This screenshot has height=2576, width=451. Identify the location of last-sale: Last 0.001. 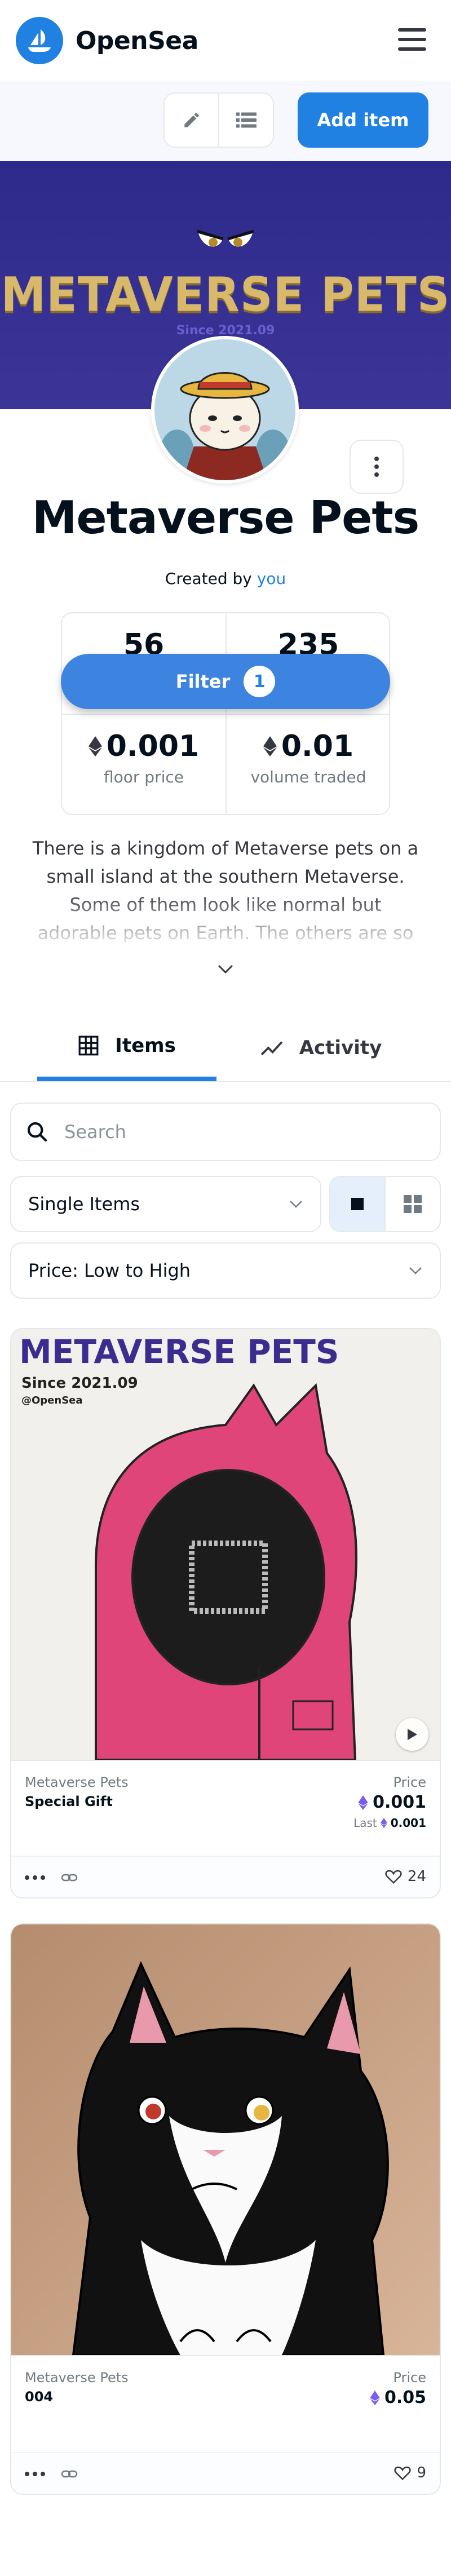
(389, 1823).